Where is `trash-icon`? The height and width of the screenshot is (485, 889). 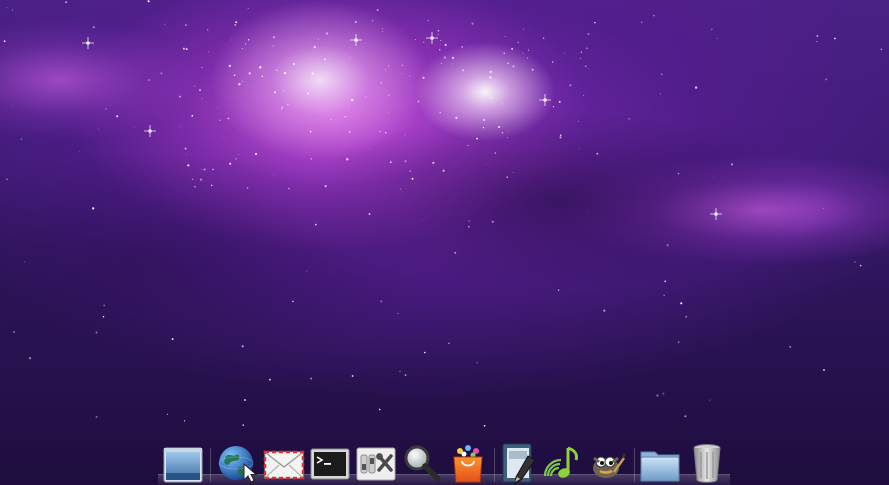
trash-icon is located at coordinates (707, 463).